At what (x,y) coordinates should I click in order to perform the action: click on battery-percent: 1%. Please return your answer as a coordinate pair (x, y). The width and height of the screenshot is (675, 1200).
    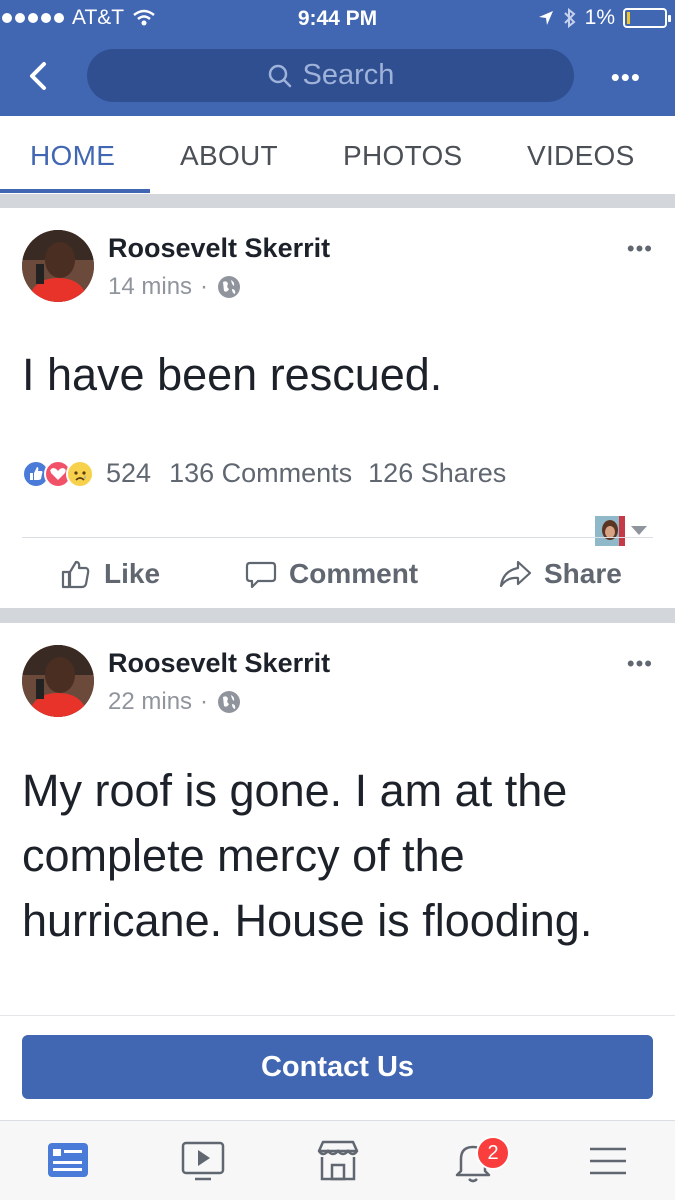
    Looking at the image, I should click on (599, 17).